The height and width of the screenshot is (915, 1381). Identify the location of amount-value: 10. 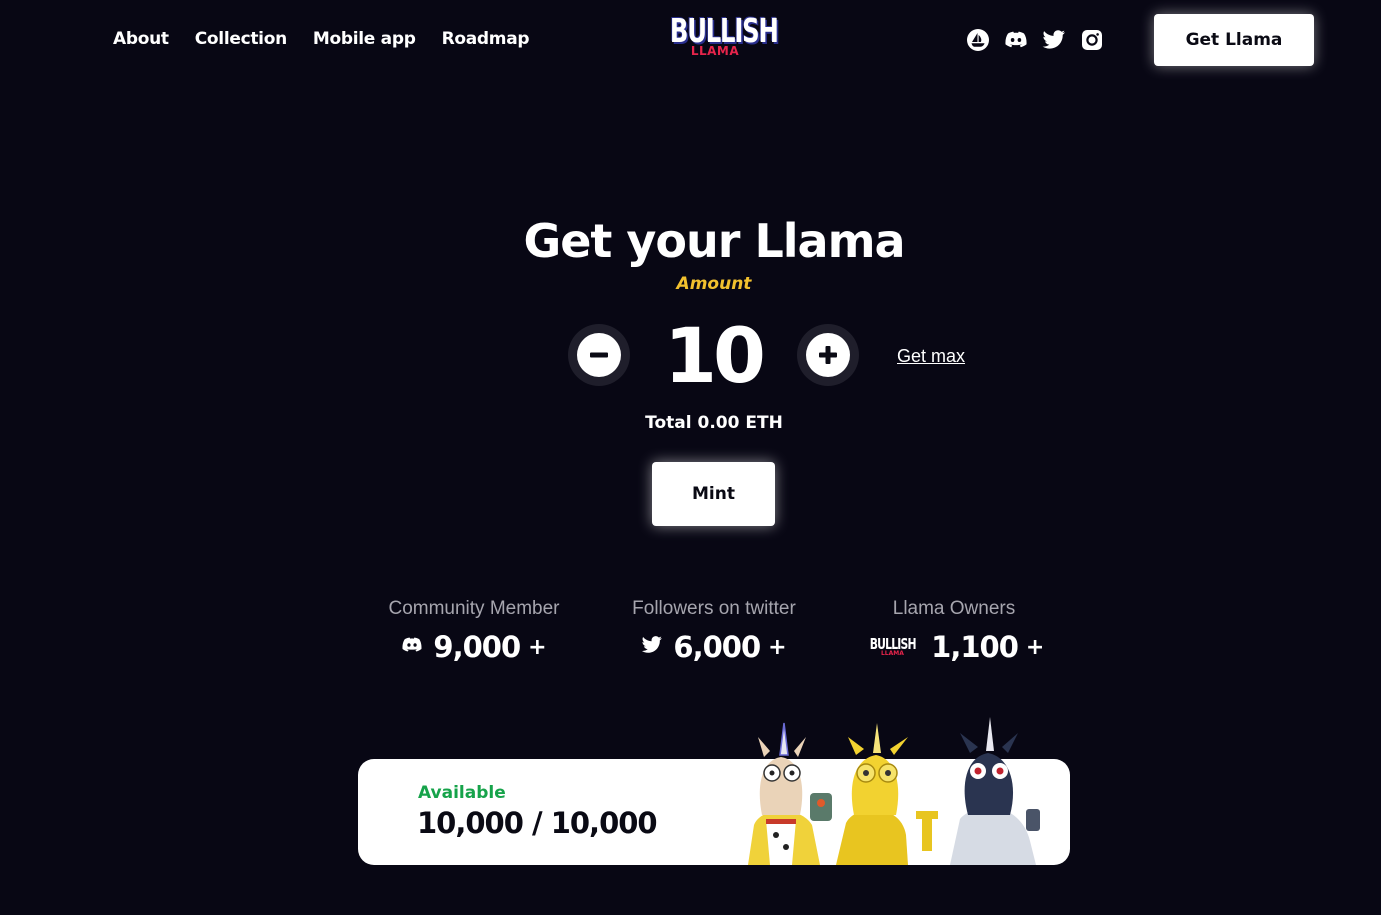
(715, 355).